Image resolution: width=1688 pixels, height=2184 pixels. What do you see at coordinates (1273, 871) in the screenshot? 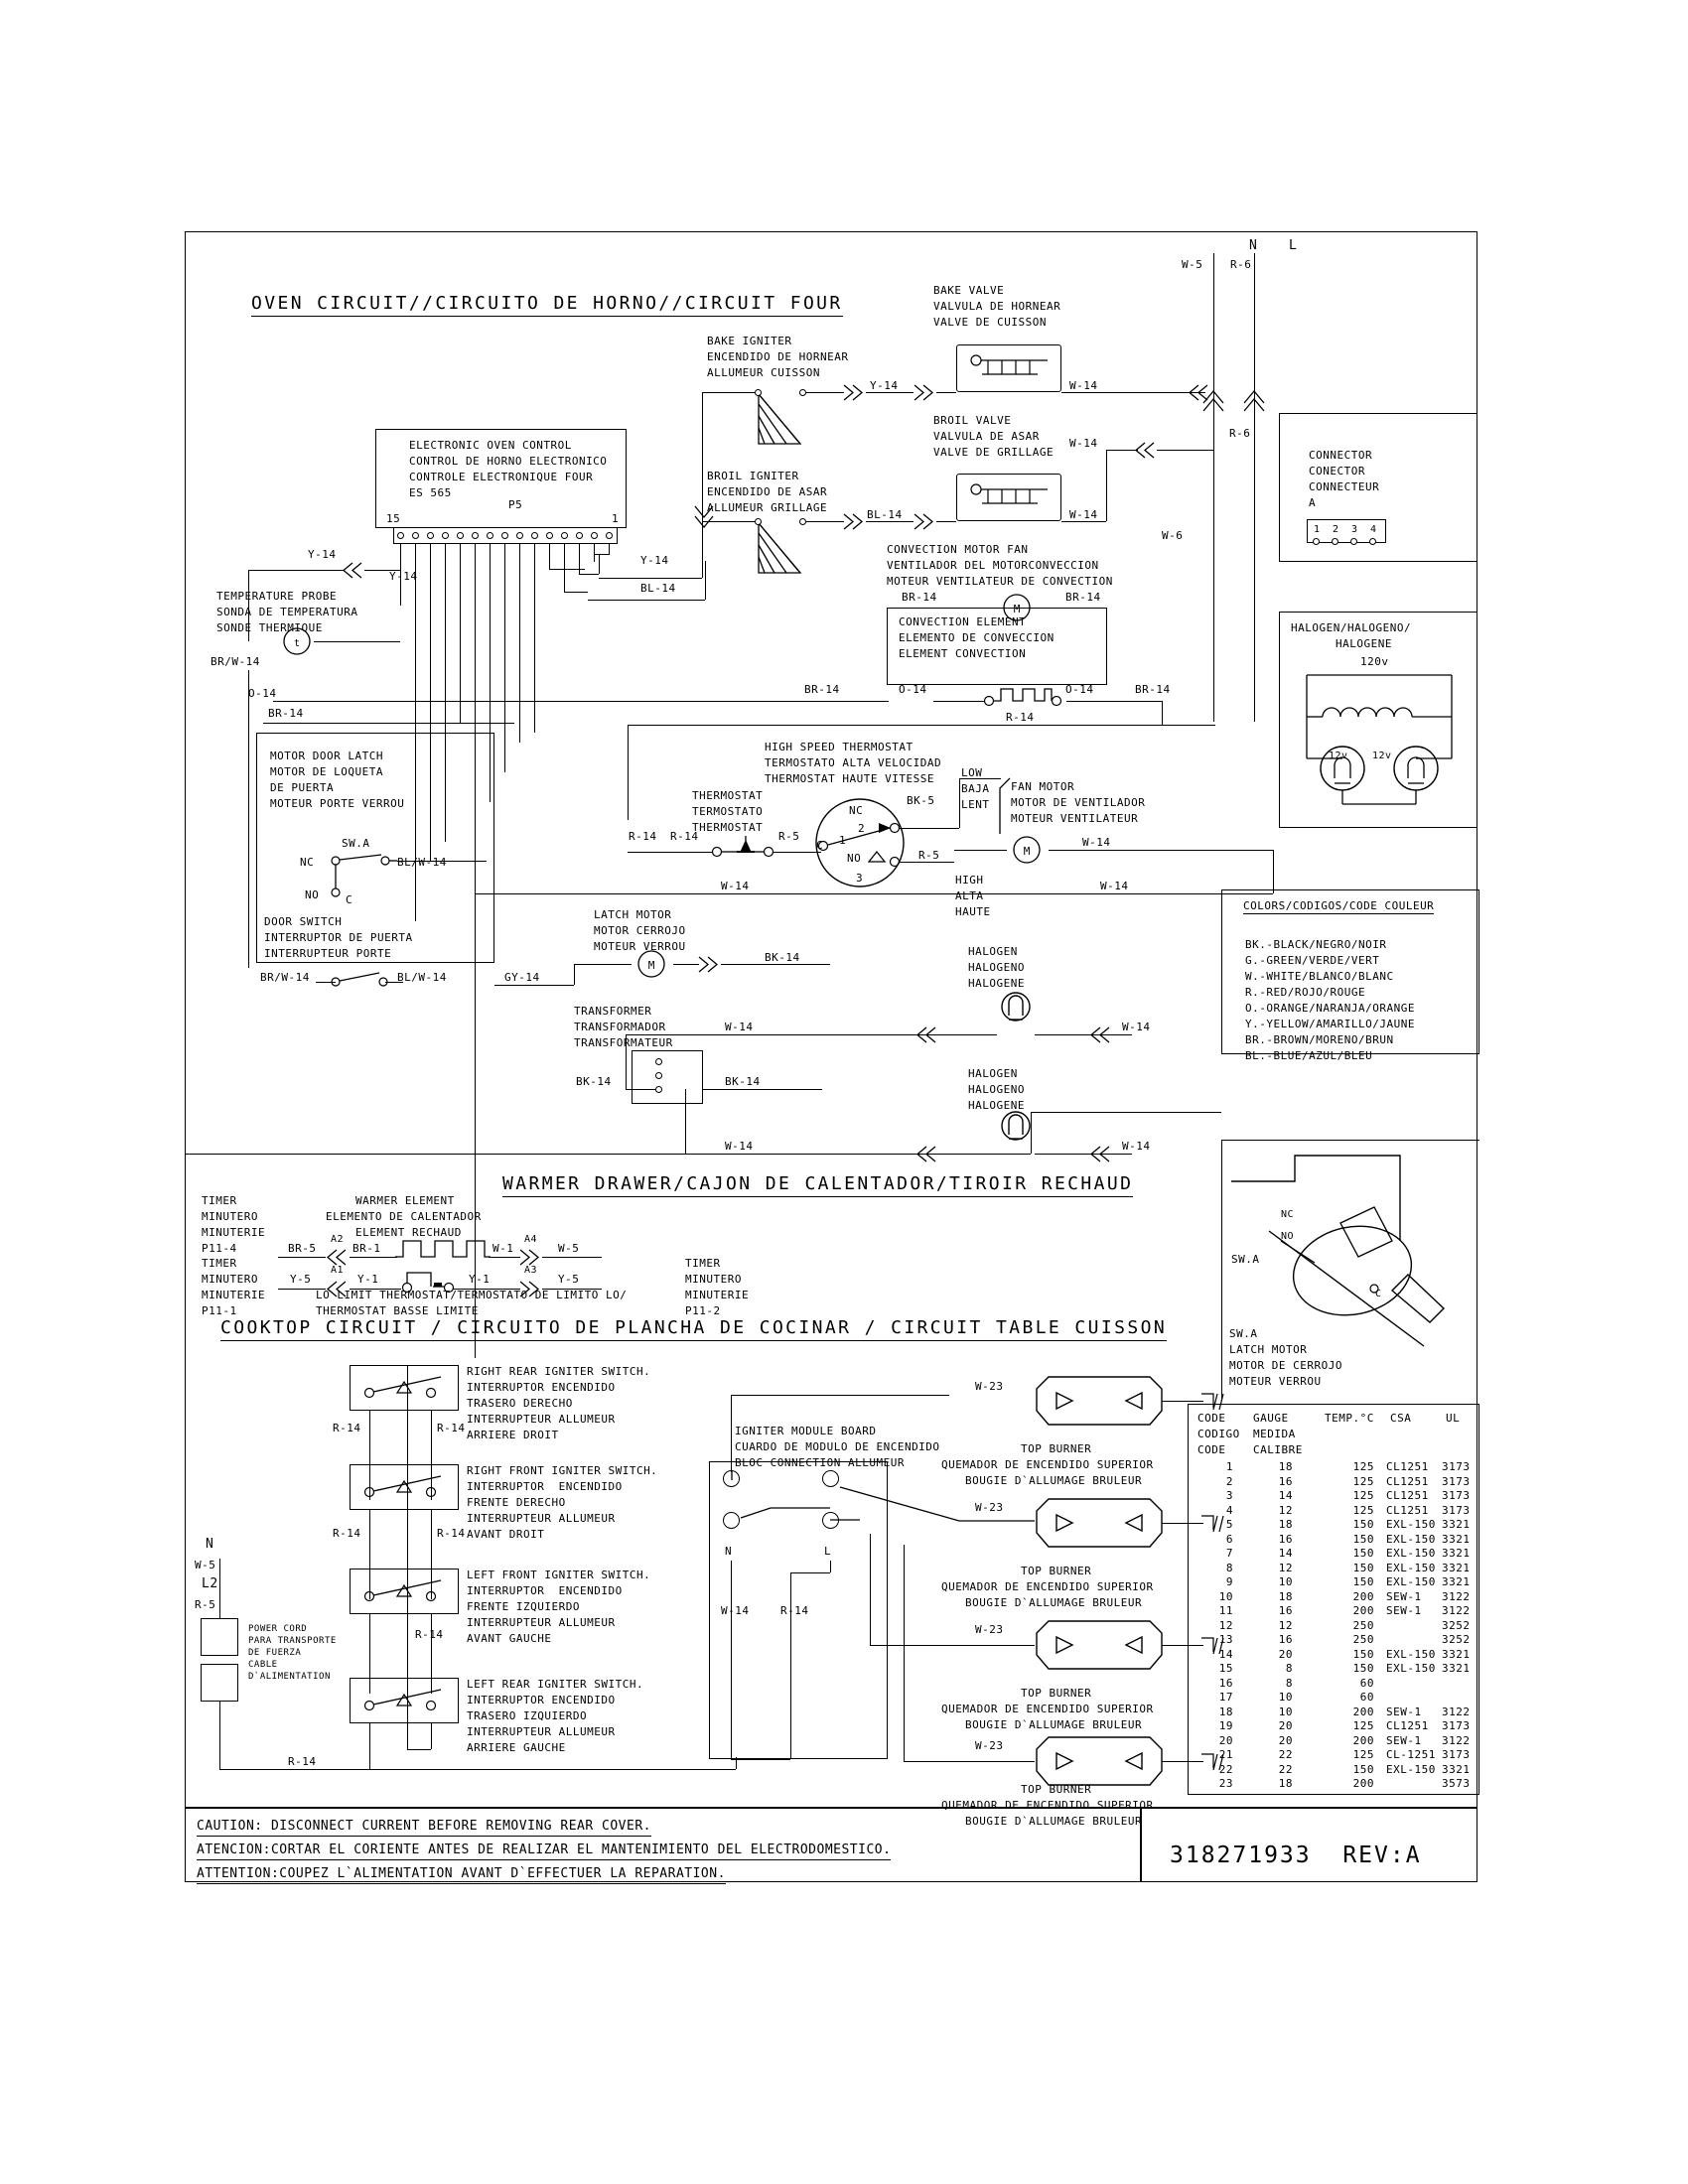
I see `w14-right-v` at bounding box center [1273, 871].